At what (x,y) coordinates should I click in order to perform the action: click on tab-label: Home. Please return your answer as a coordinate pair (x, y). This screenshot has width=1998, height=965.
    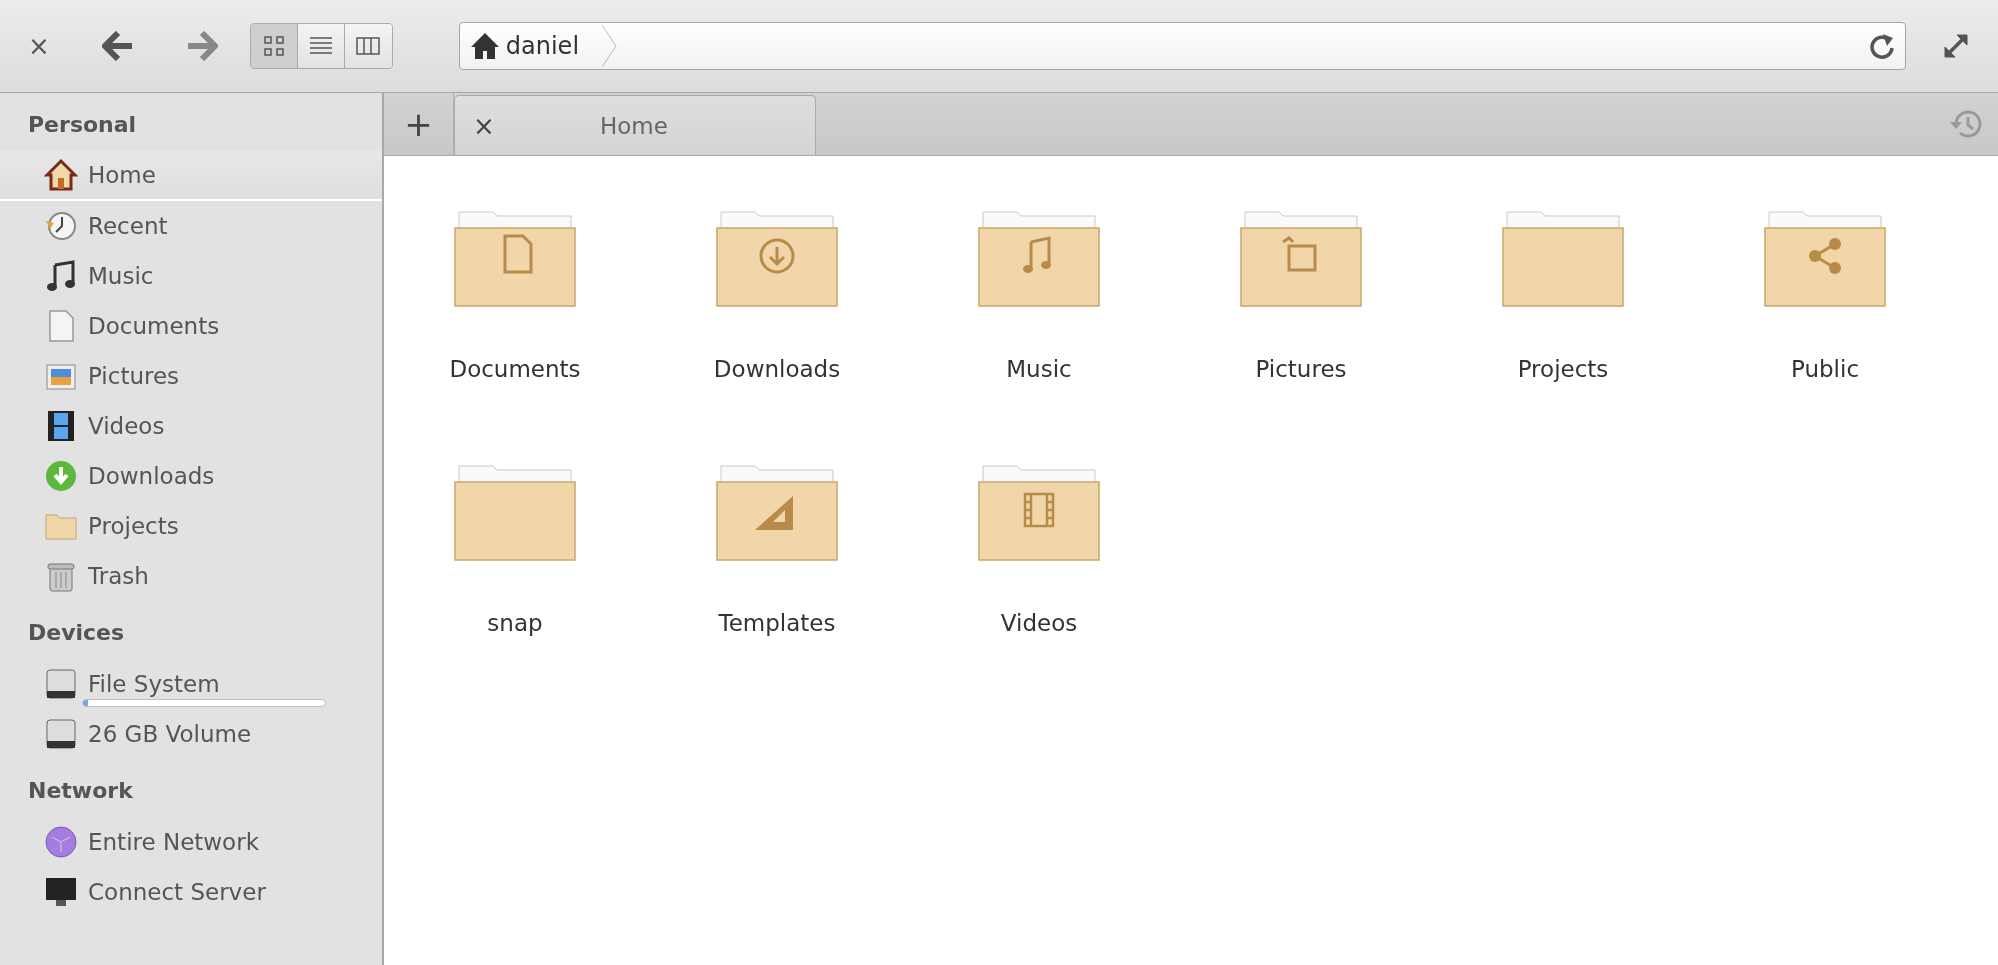
    Looking at the image, I should click on (633, 125).